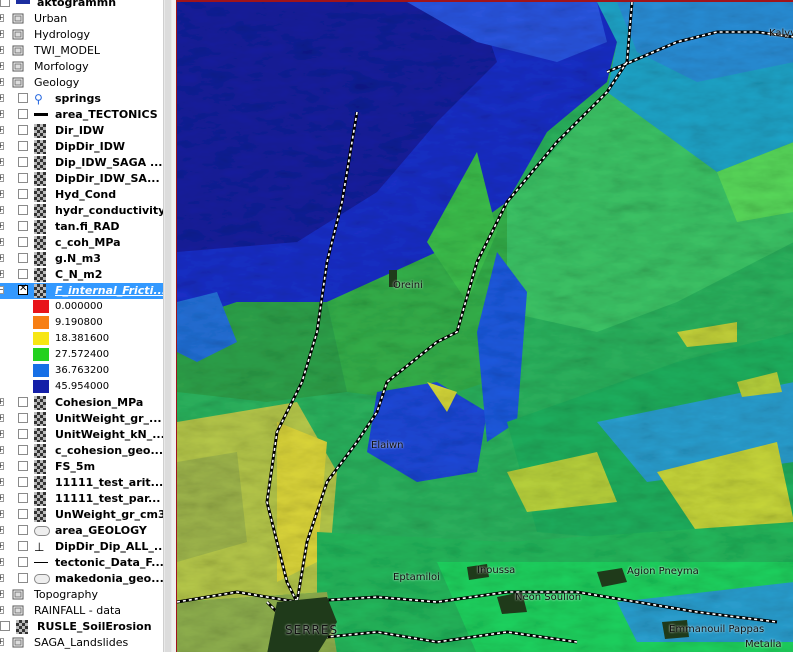 The width and height of the screenshot is (793, 652). What do you see at coordinates (81, 131) in the screenshot?
I see `layer-item: + Dir_IDW` at bounding box center [81, 131].